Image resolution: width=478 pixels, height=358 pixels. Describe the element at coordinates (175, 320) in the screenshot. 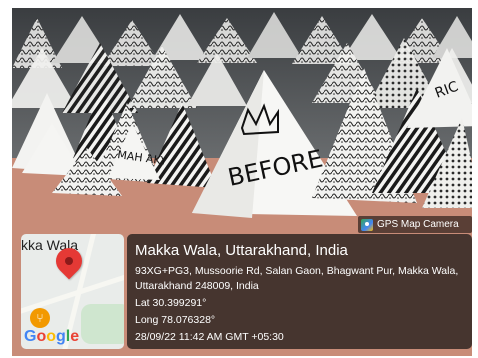

I see `longitude: Long 78.076328°` at that location.